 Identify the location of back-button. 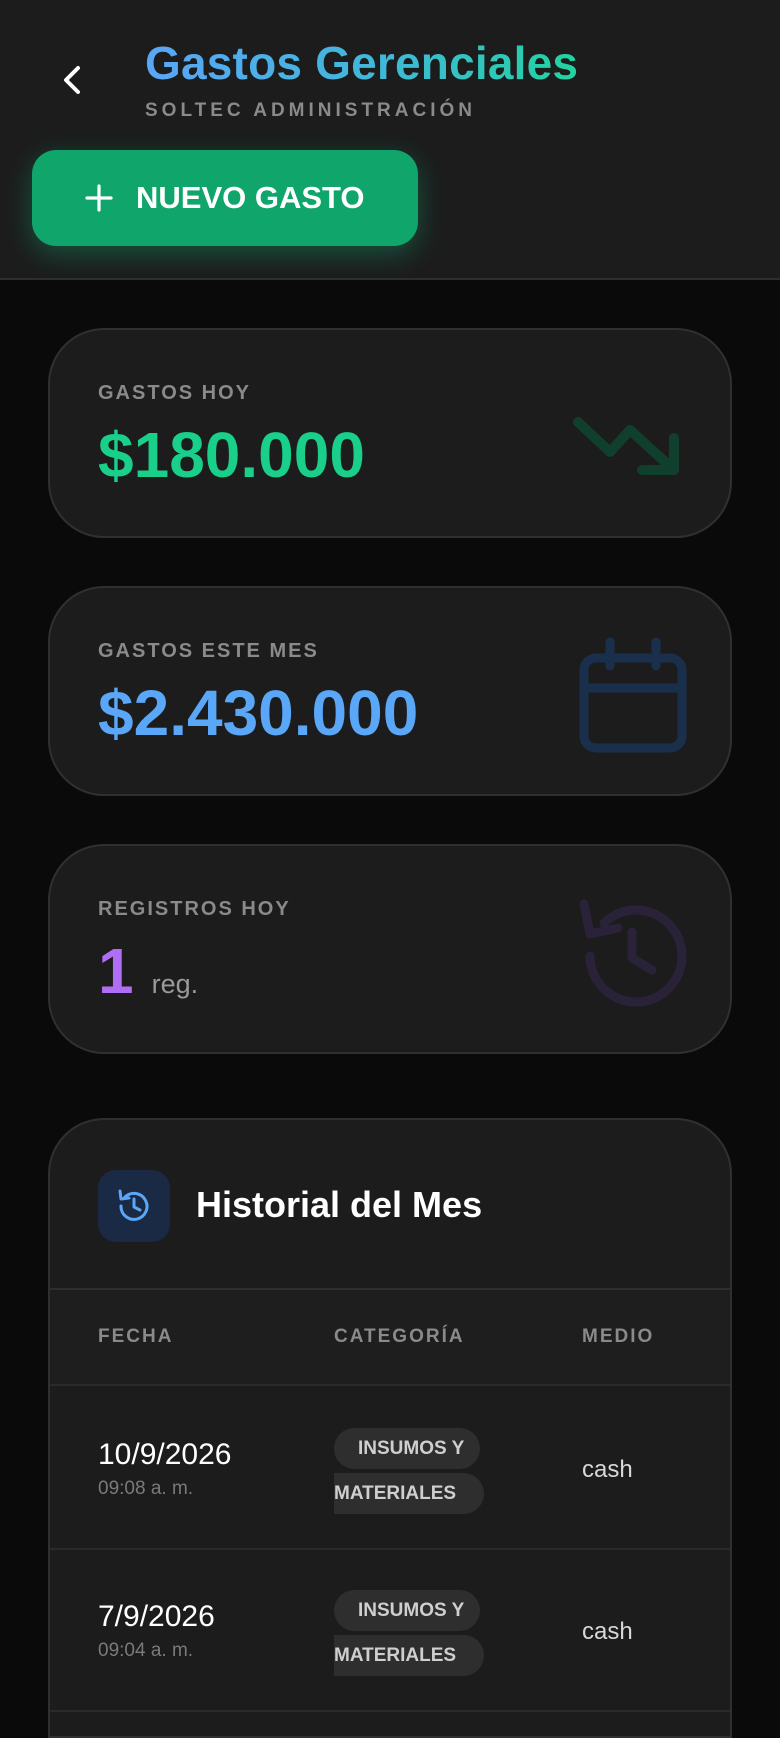
(72, 80).